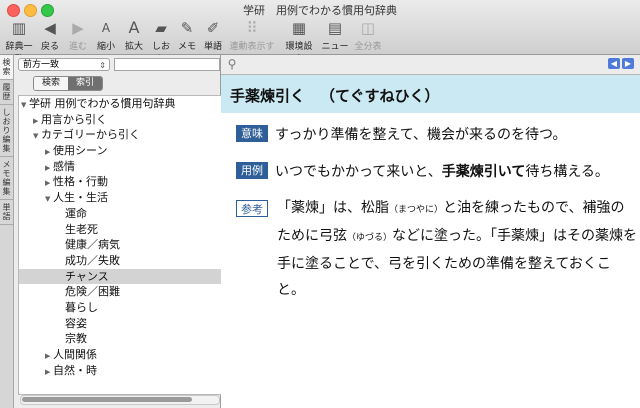 The height and width of the screenshot is (408, 640). I want to click on tree-item-label: 人生・生活, so click(80, 198).